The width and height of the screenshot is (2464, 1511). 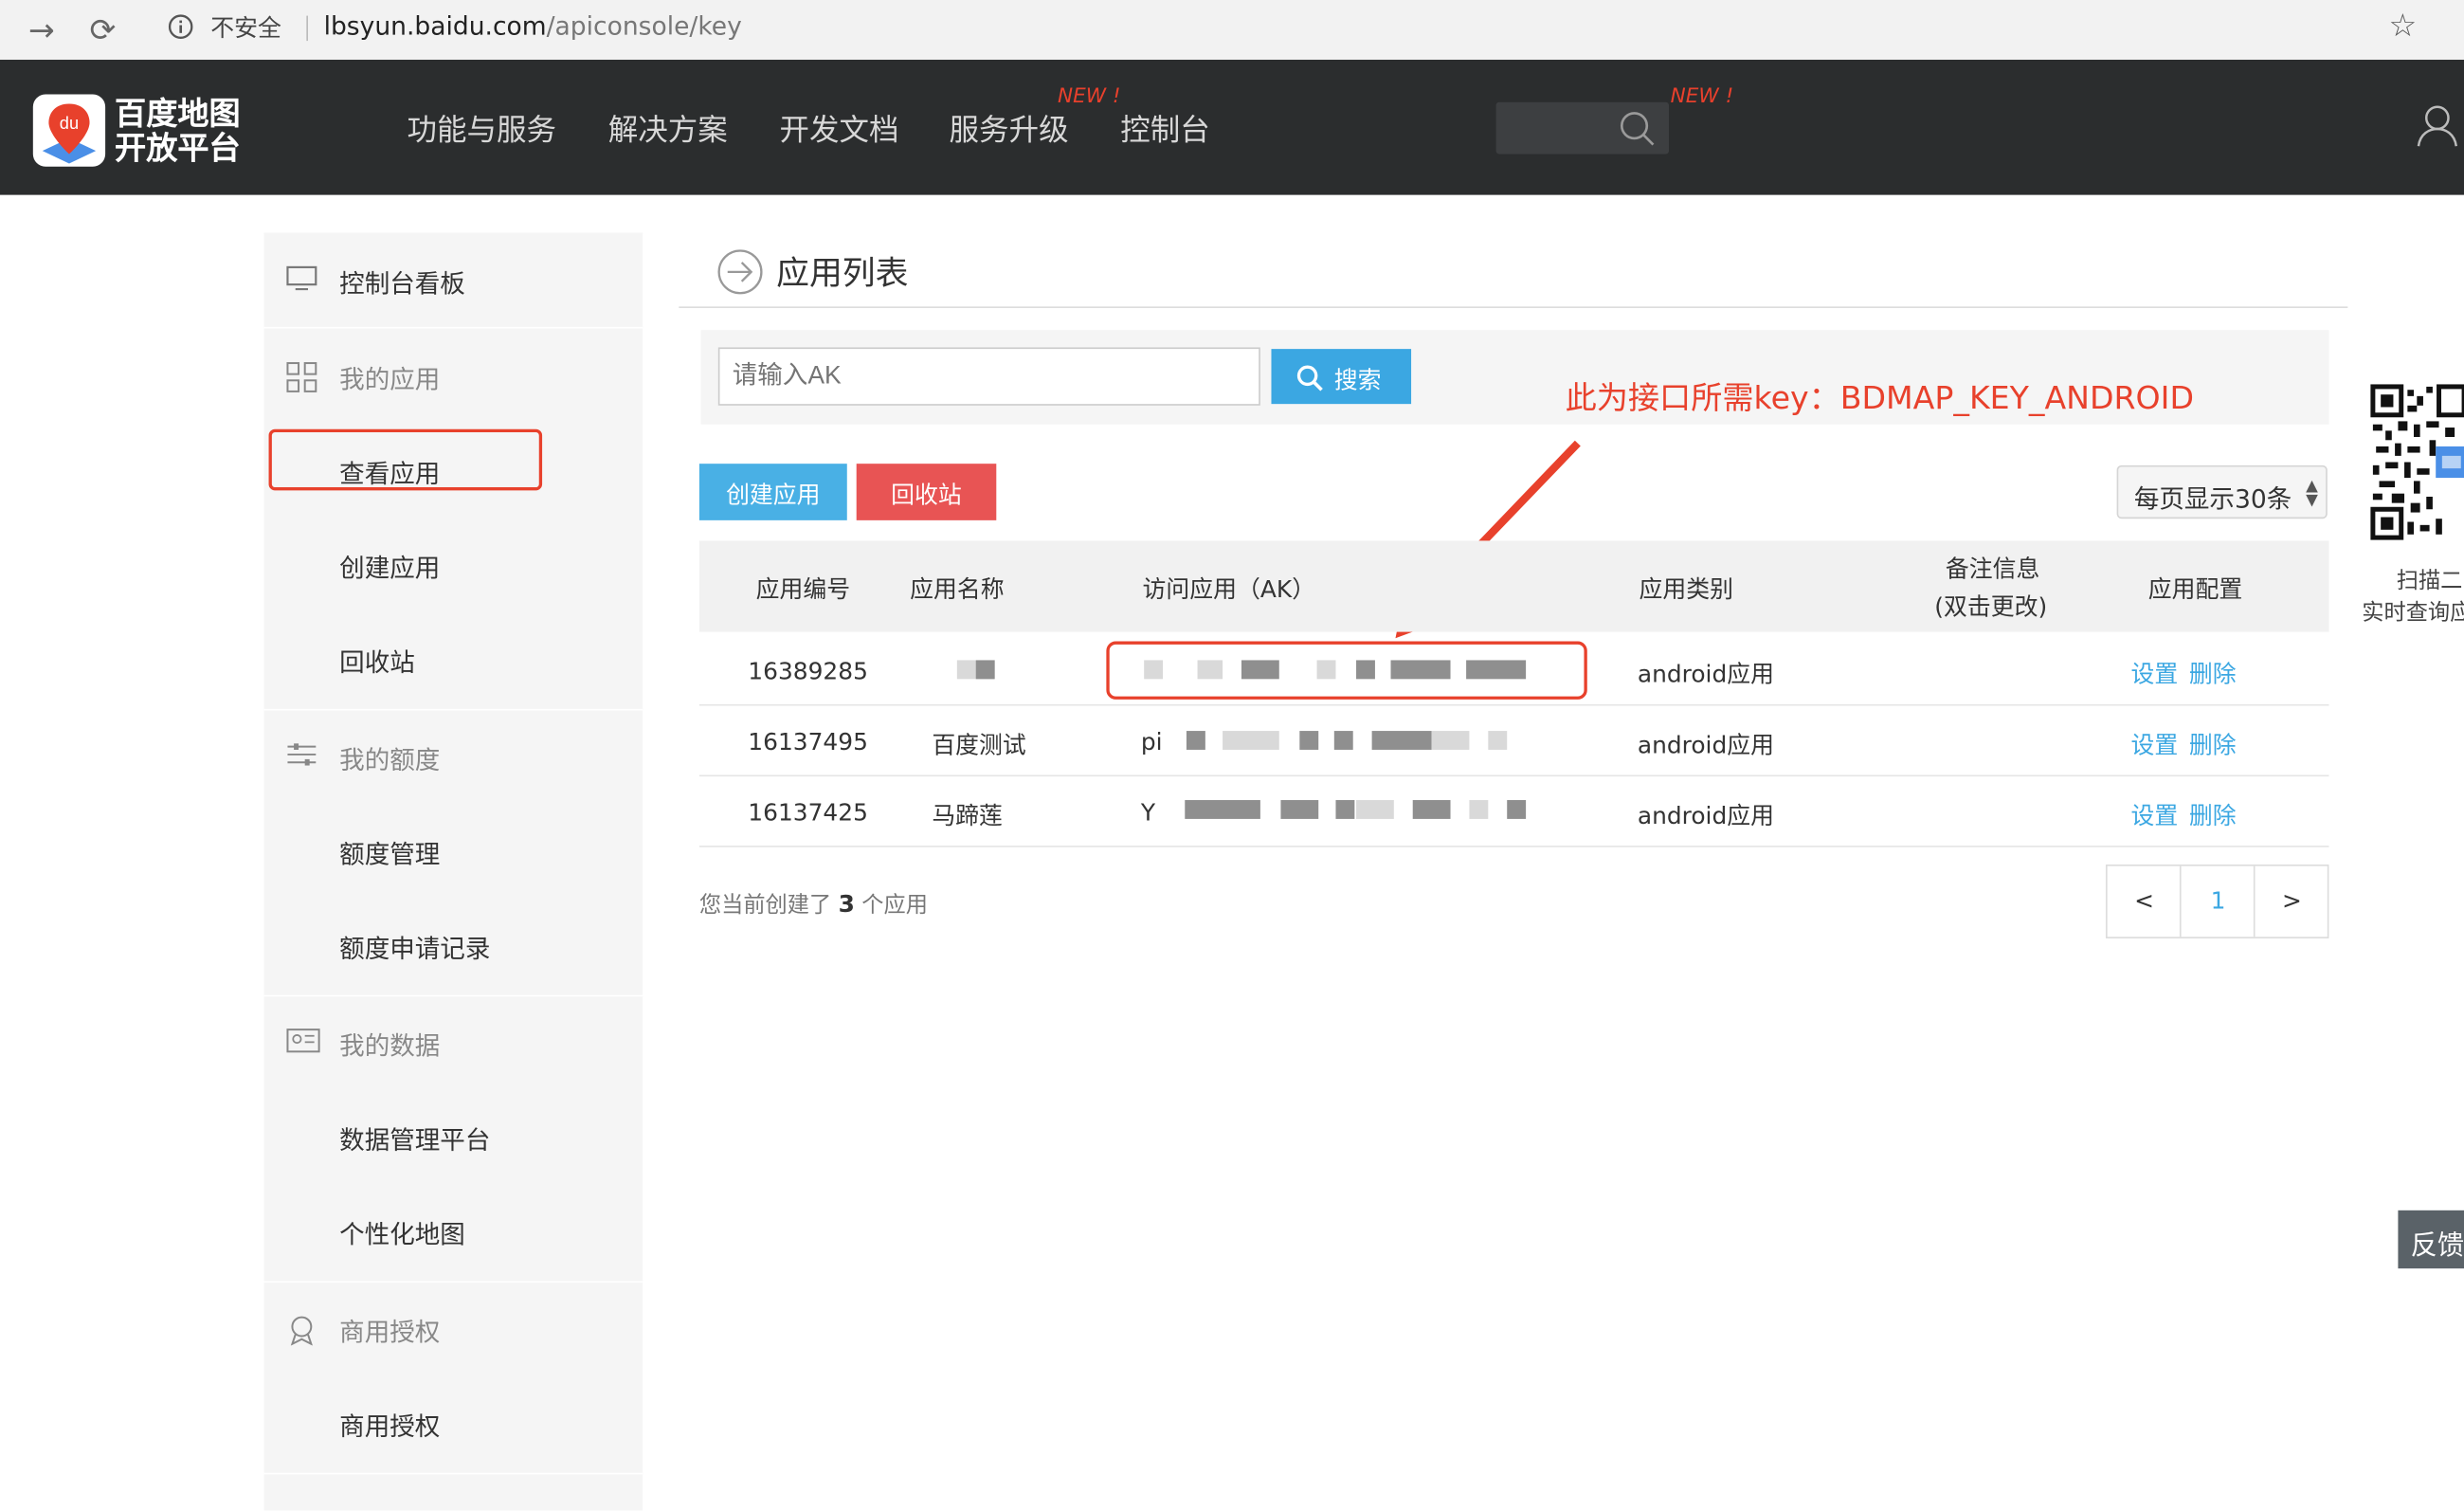 What do you see at coordinates (454, 756) in the screenshot?
I see `sidebar-group-quota: 我的额度` at bounding box center [454, 756].